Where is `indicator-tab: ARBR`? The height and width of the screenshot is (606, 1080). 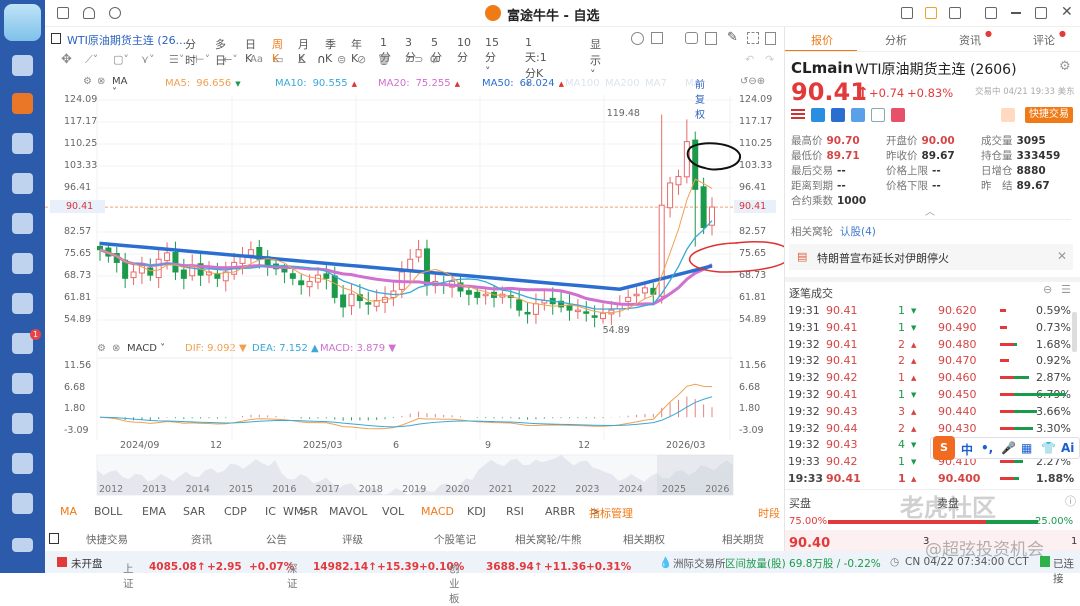 indicator-tab: ARBR is located at coordinates (560, 511).